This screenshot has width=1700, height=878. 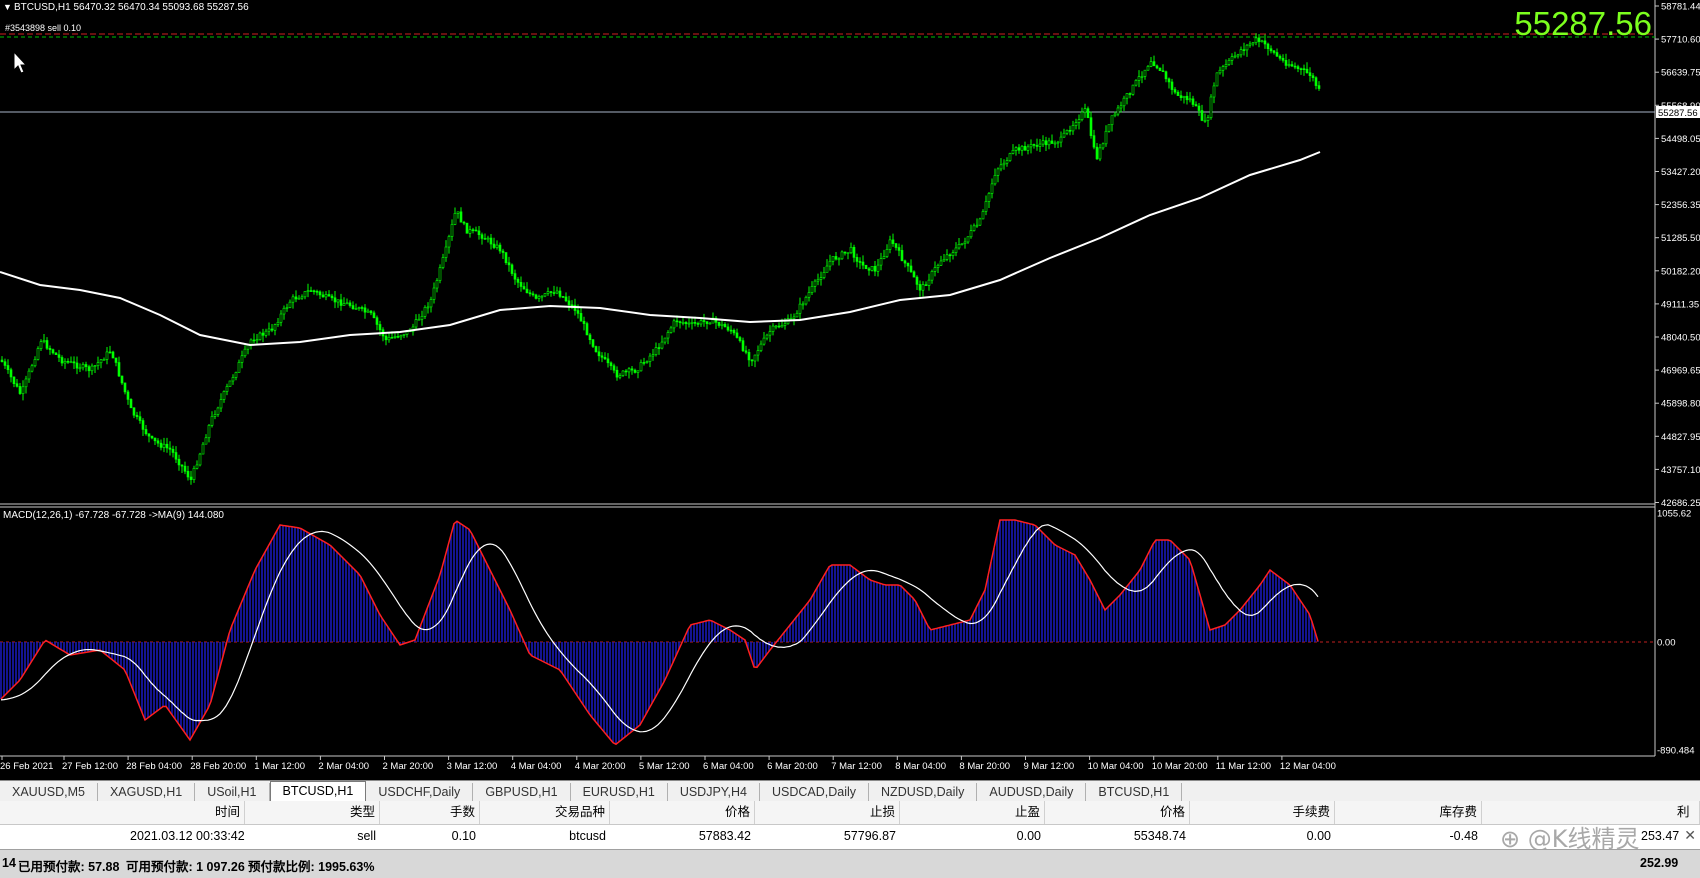 What do you see at coordinates (522, 792) in the screenshot?
I see `tab-gbpusd-h1: GBPUSD,H1` at bounding box center [522, 792].